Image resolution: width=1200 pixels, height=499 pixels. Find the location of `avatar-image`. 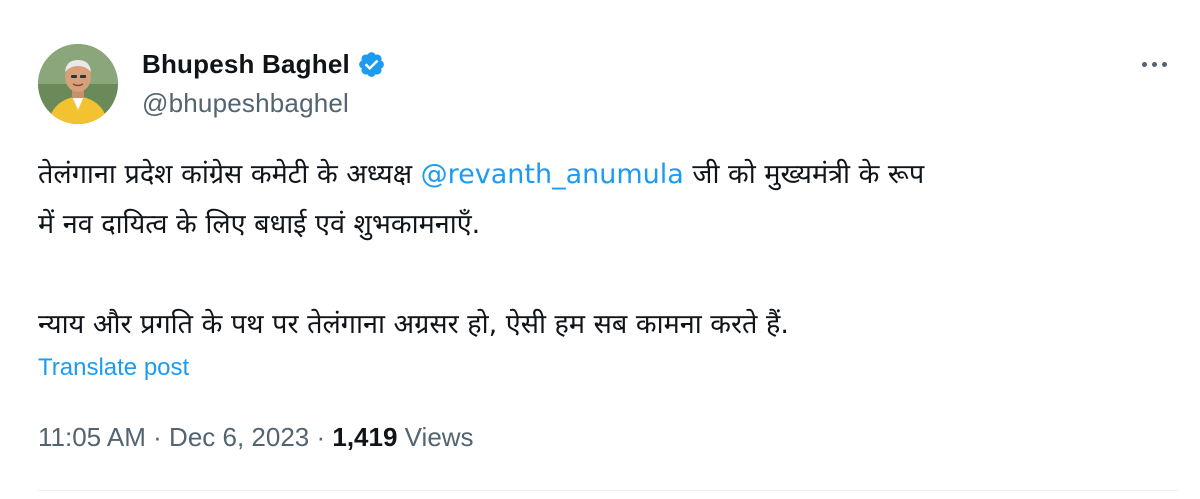

avatar-image is located at coordinates (78, 84).